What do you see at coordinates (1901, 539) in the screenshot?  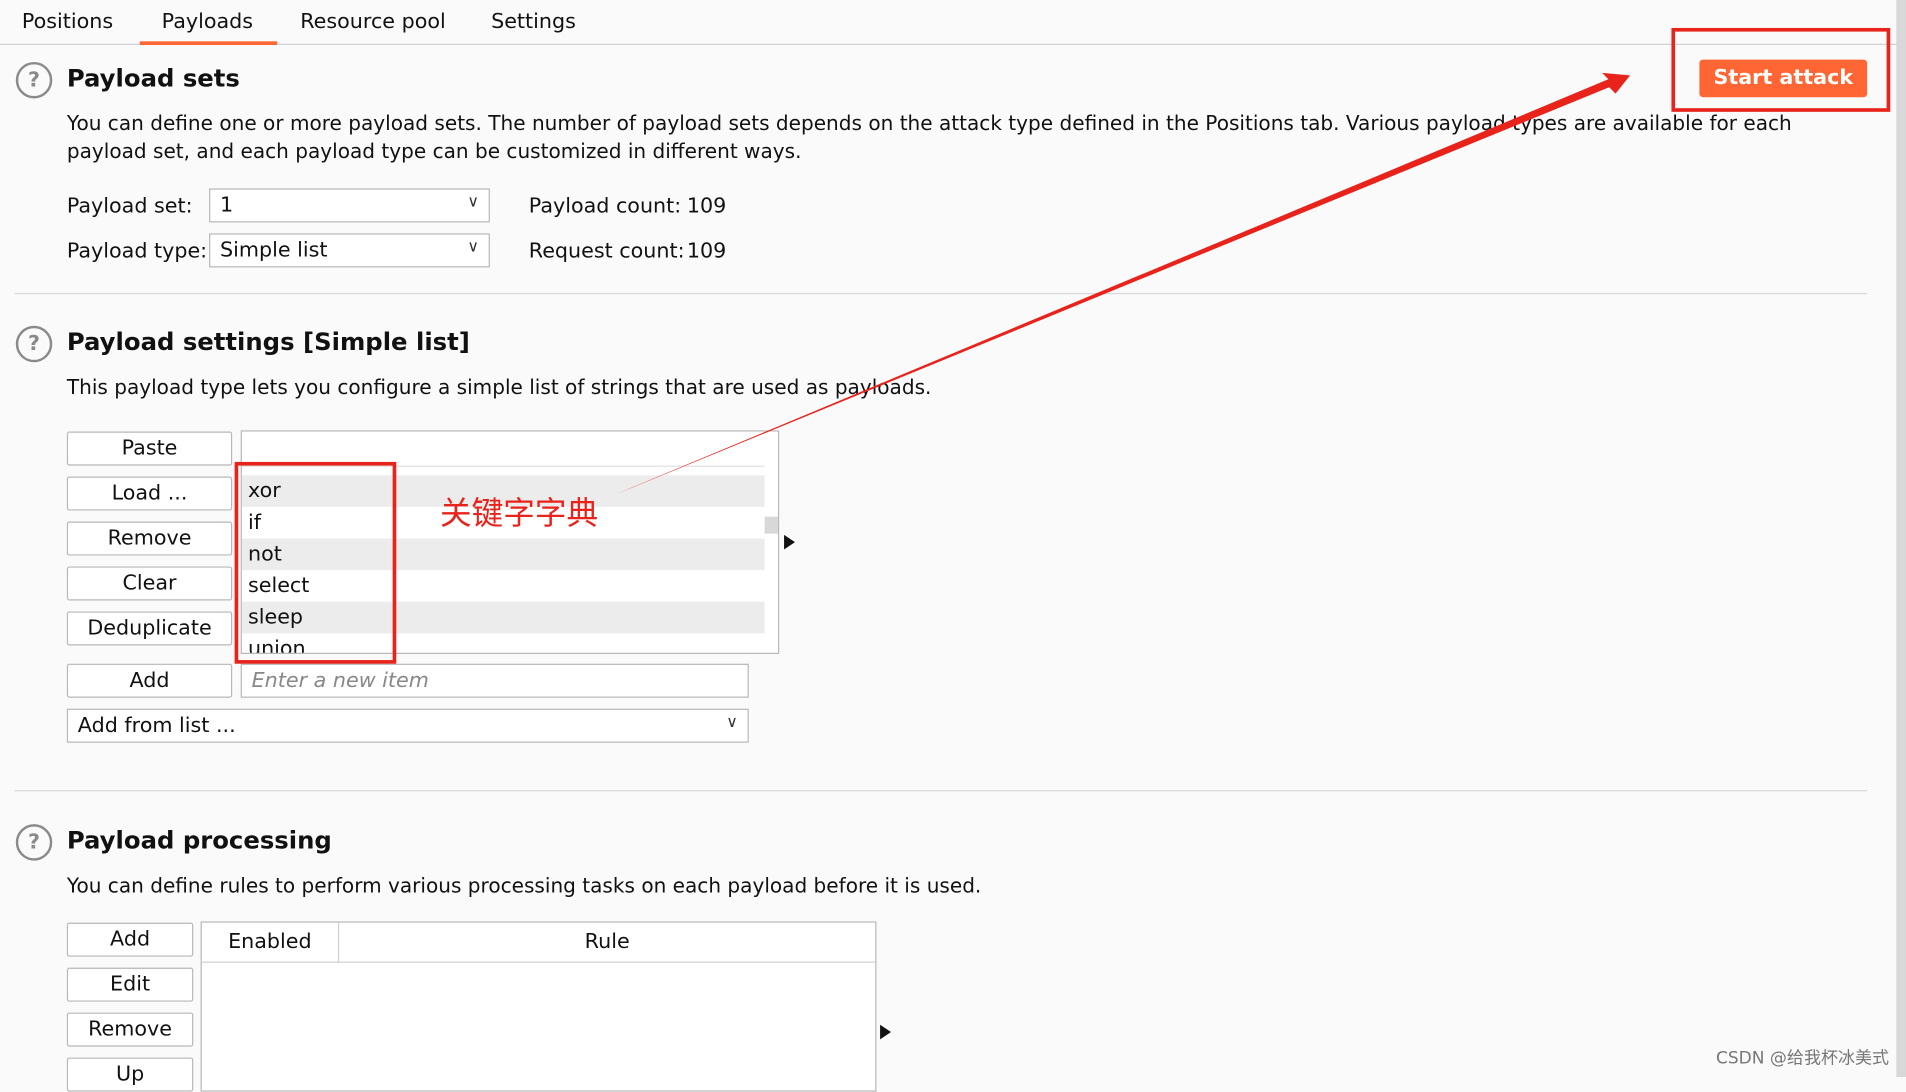 I see `vertical-scrollbar` at bounding box center [1901, 539].